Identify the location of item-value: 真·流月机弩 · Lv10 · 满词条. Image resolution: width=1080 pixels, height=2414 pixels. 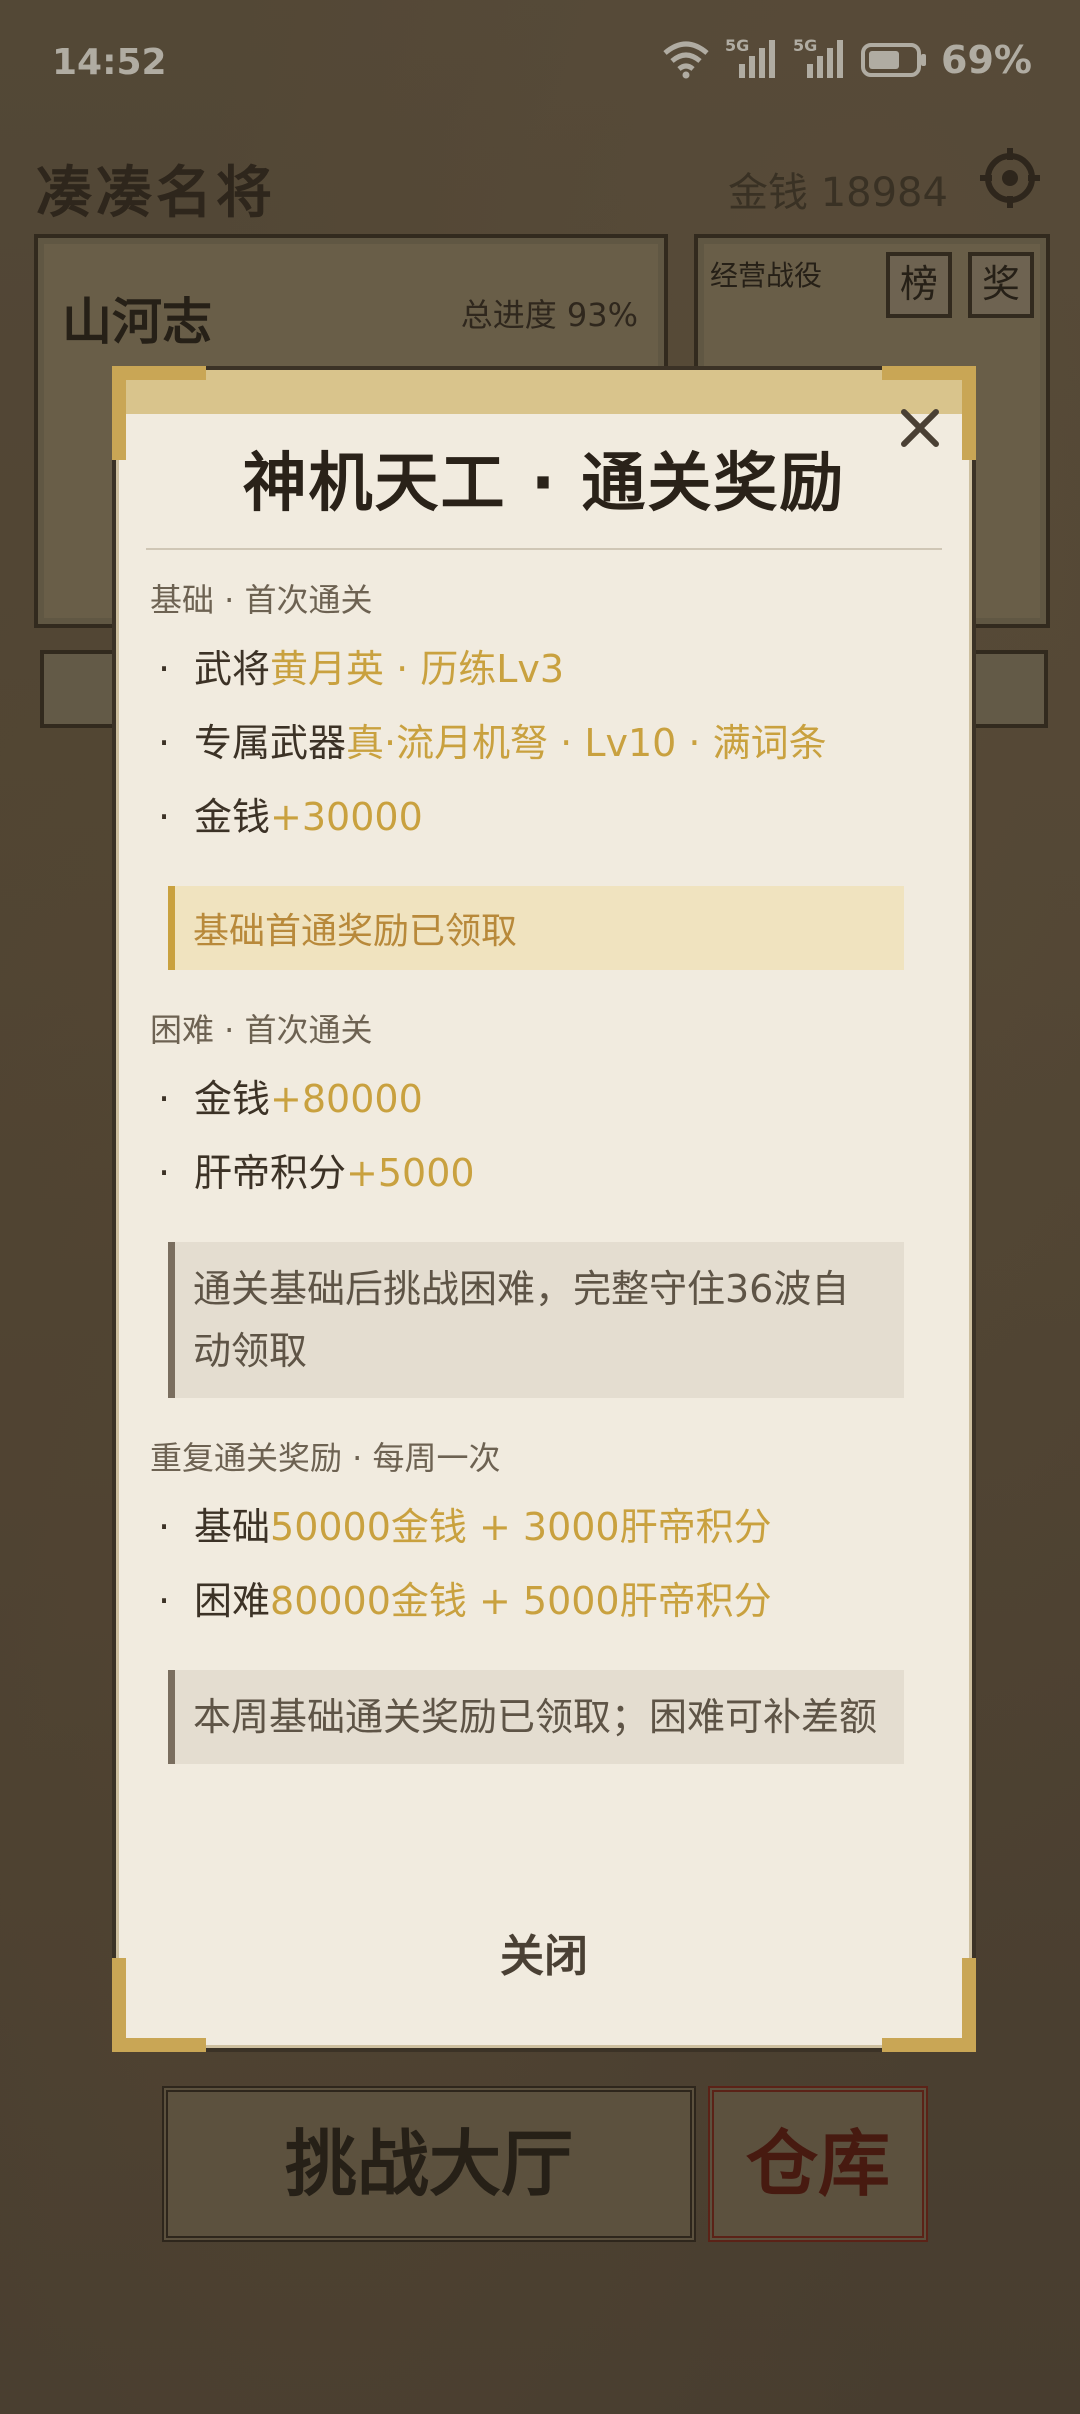
(586, 743).